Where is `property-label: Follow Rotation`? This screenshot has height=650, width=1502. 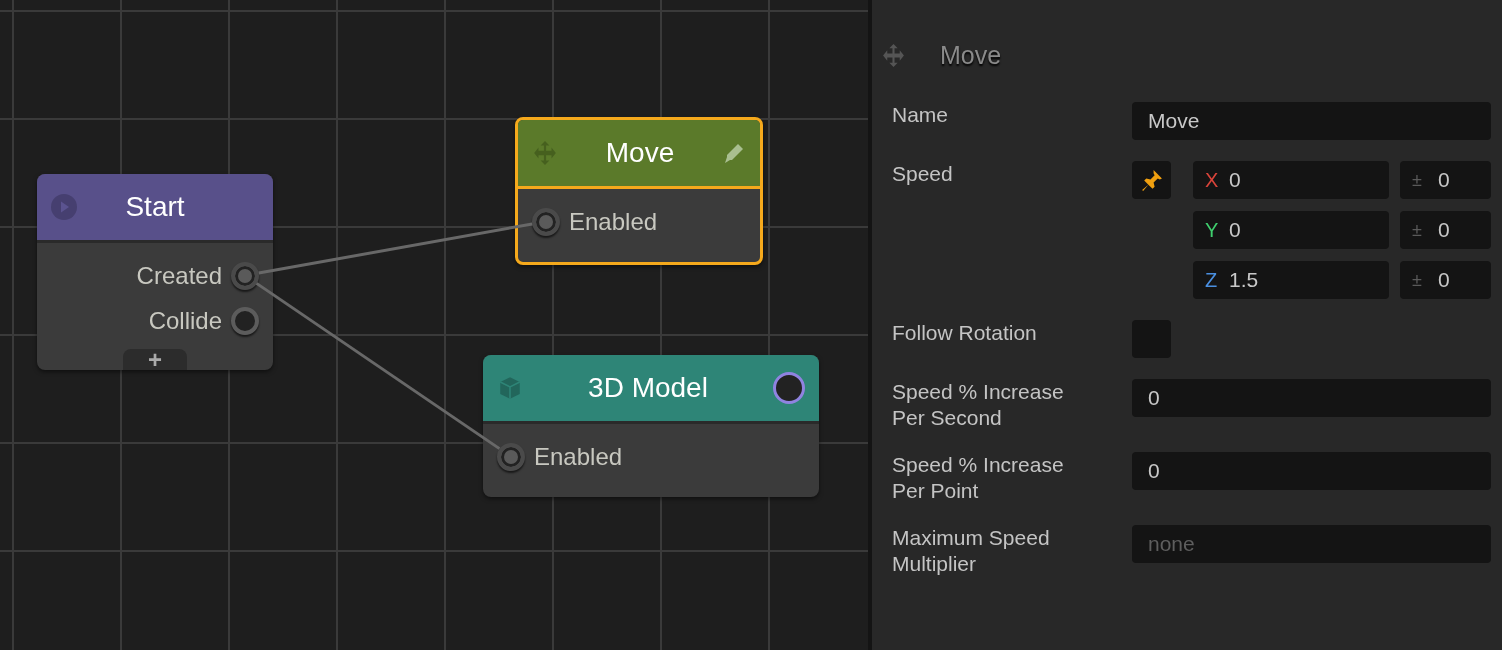
property-label: Follow Rotation is located at coordinates (965, 333).